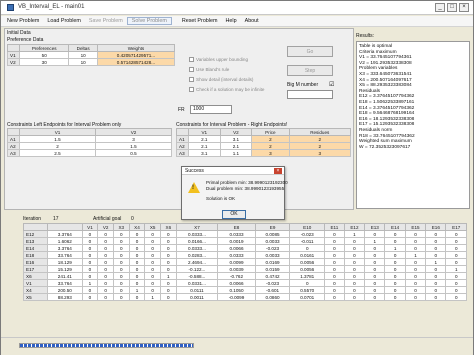 The width and height of the screenshot is (474, 355). I want to click on table-cell: 0.0011, so click(197, 297).